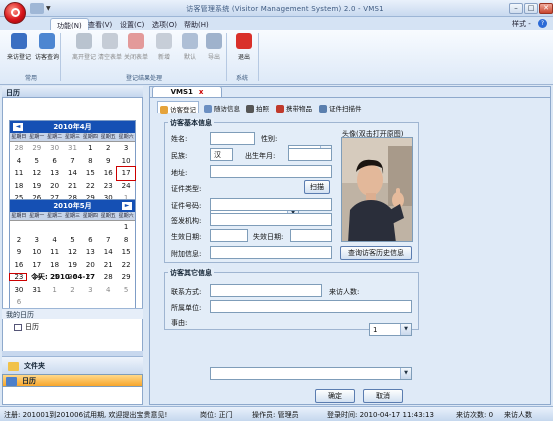 The height and width of the screenshot is (421, 553). Describe the element at coordinates (74, 326) in the screenshot. I see `calendar-list-item: 日历` at that location.